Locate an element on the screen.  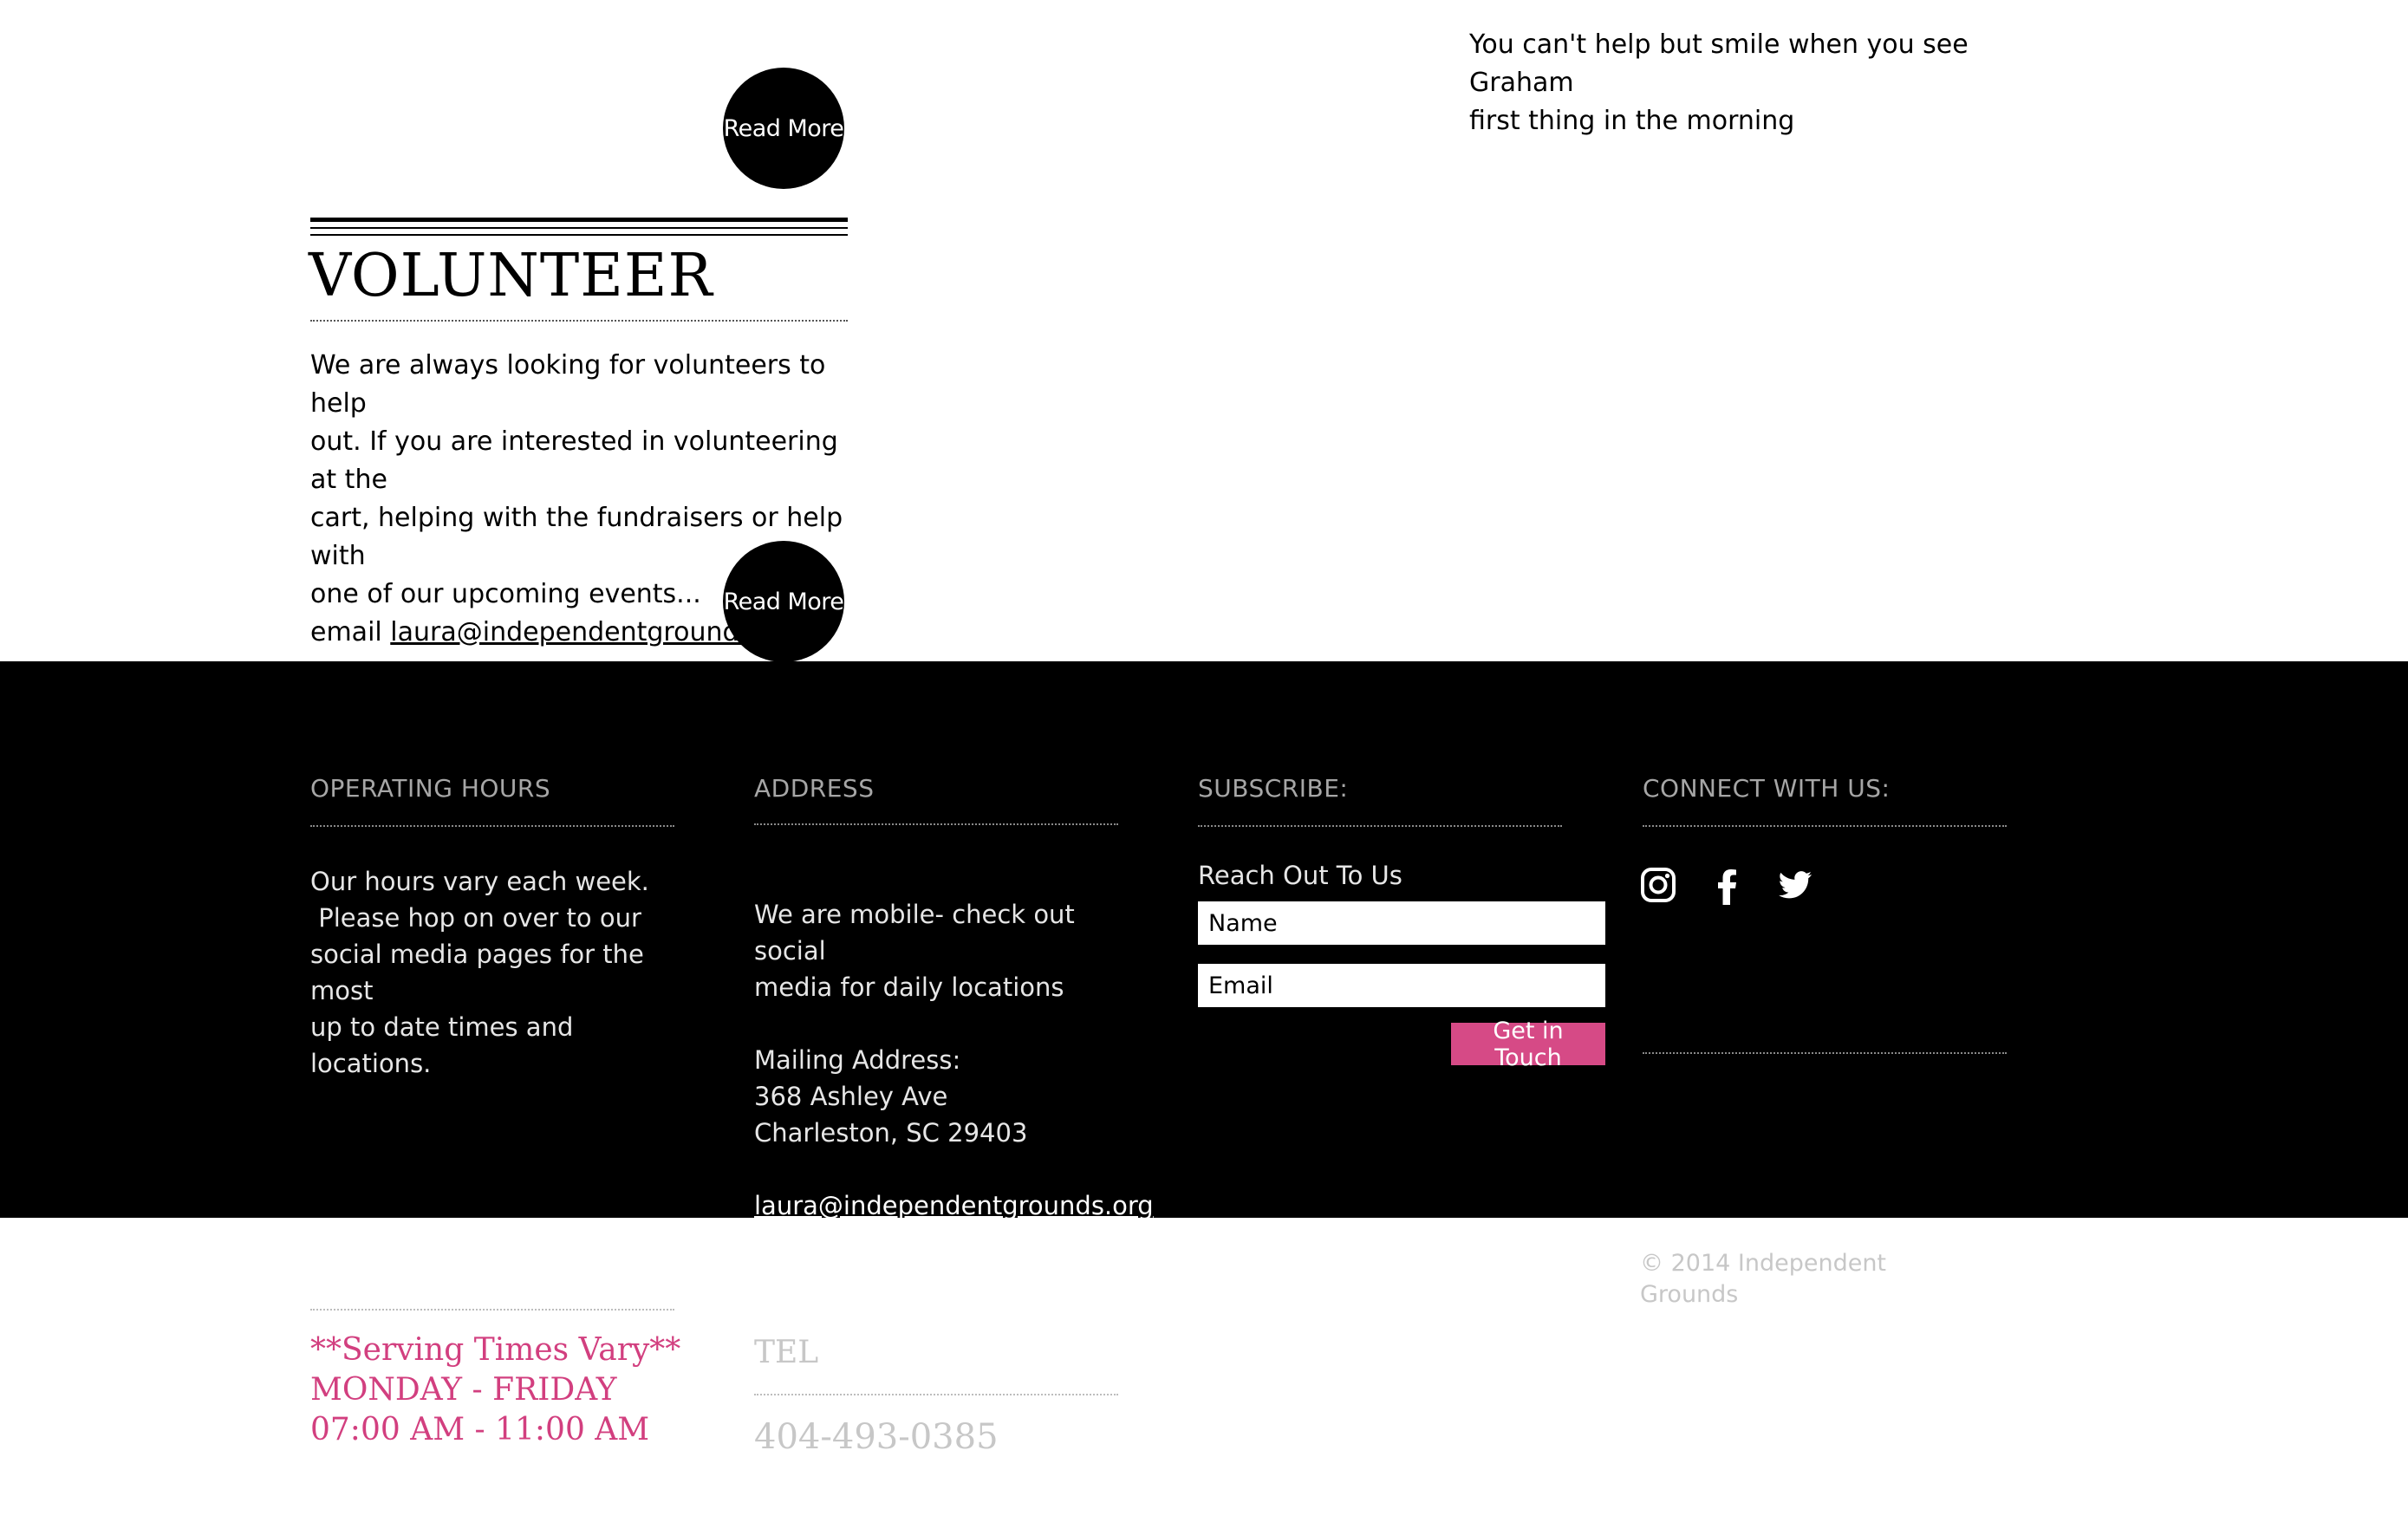
tel-heading: TEL is located at coordinates (786, 1353).